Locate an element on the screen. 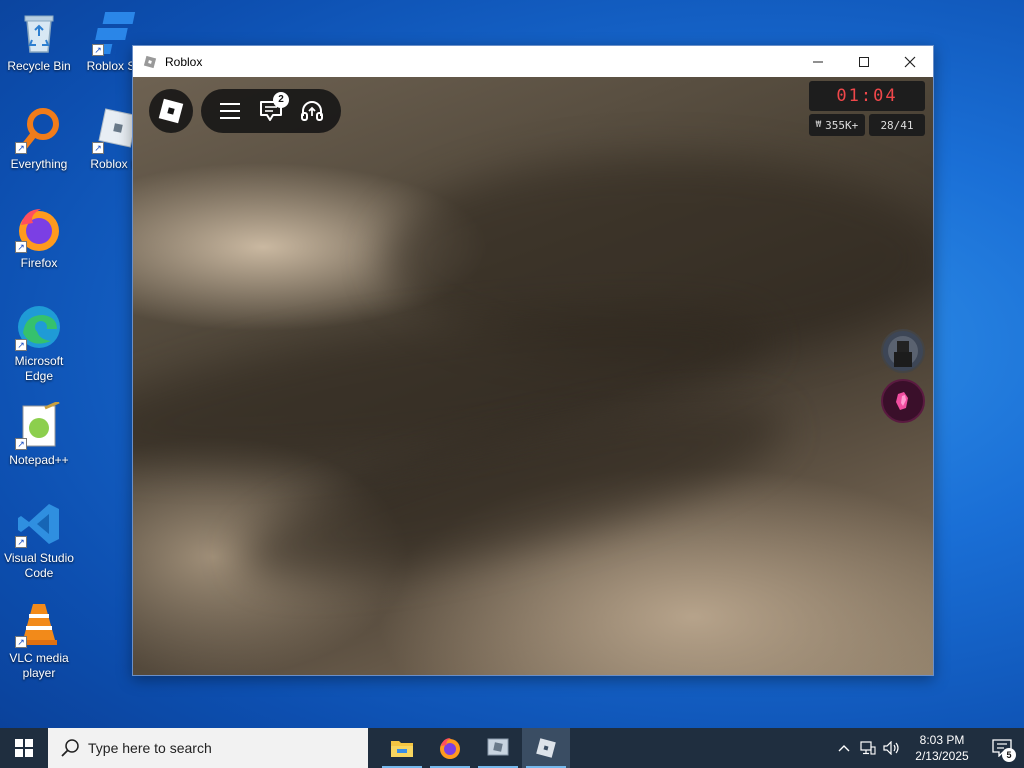  hamburger-icon is located at coordinates (229, 111).